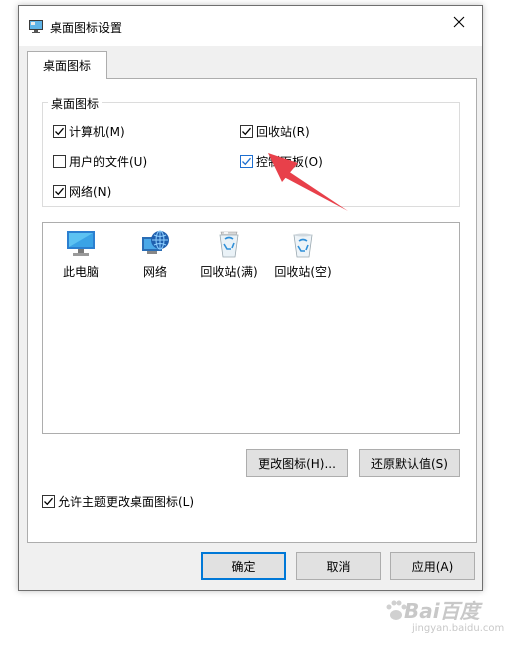 This screenshot has width=529, height=650. Describe the element at coordinates (81, 243) in the screenshot. I see `computer-icon` at that location.